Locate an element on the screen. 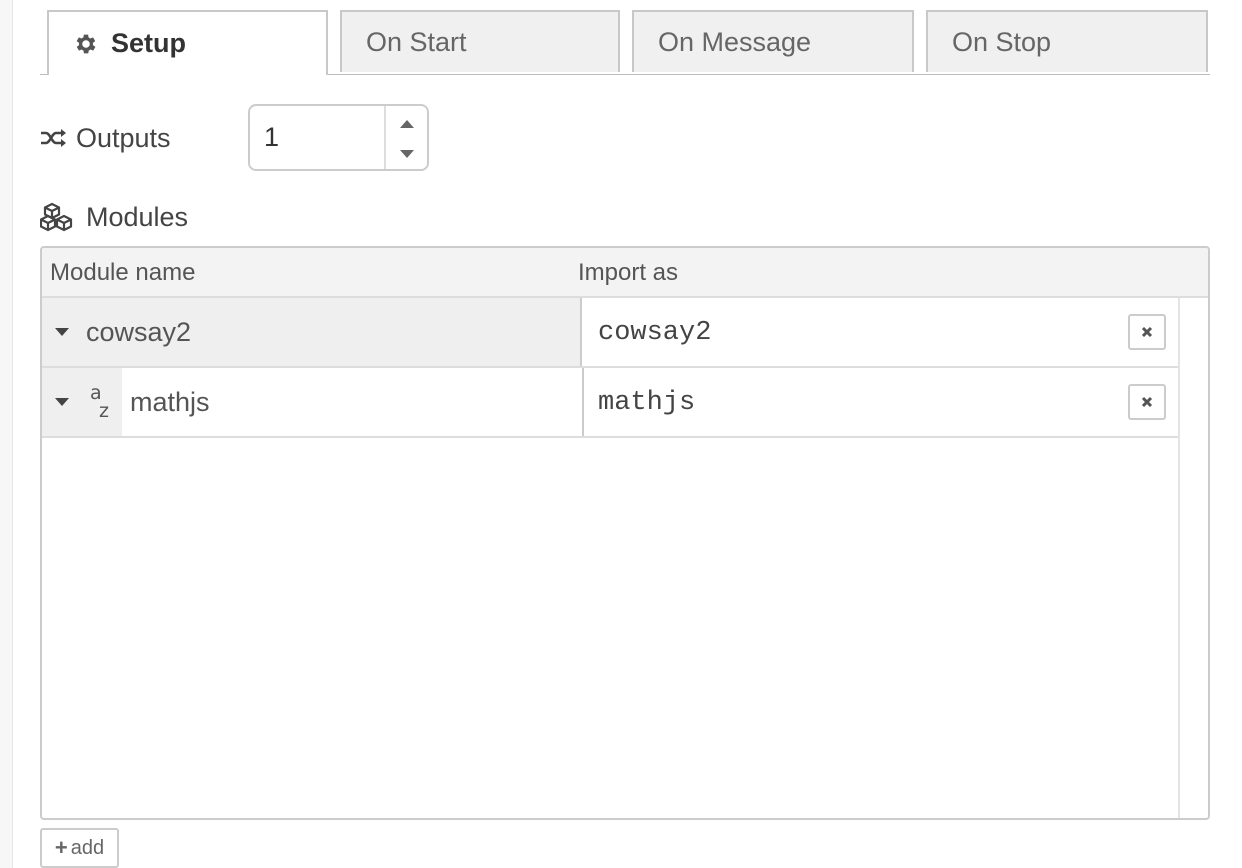 This screenshot has width=1242, height=868. sort-alpha-icon: a z is located at coordinates (102, 402).